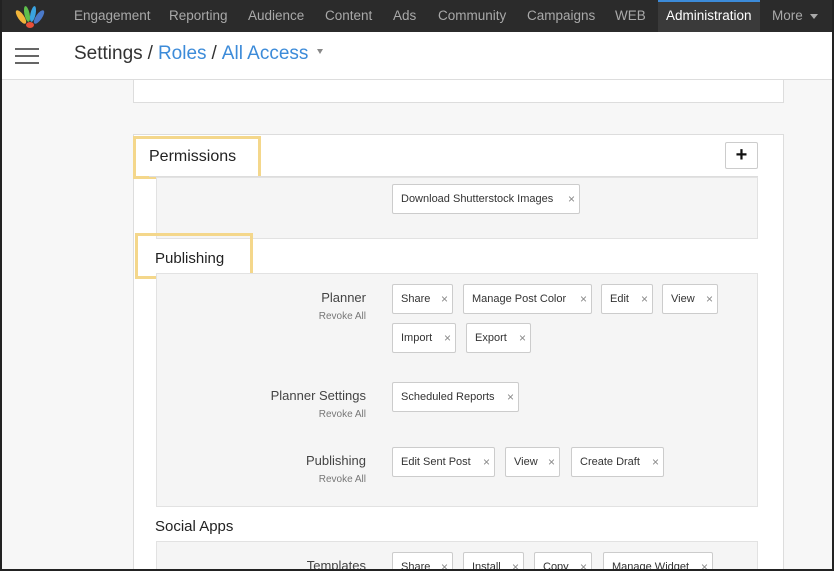  I want to click on nav-audience: Audience, so click(276, 16).